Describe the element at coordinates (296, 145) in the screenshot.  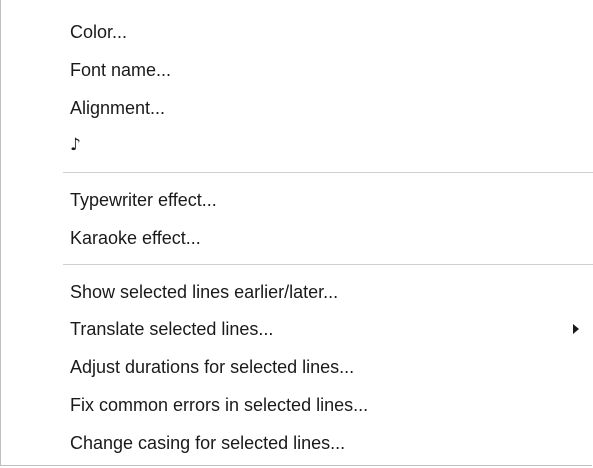
I see `menu-item-music-note: ♪` at that location.